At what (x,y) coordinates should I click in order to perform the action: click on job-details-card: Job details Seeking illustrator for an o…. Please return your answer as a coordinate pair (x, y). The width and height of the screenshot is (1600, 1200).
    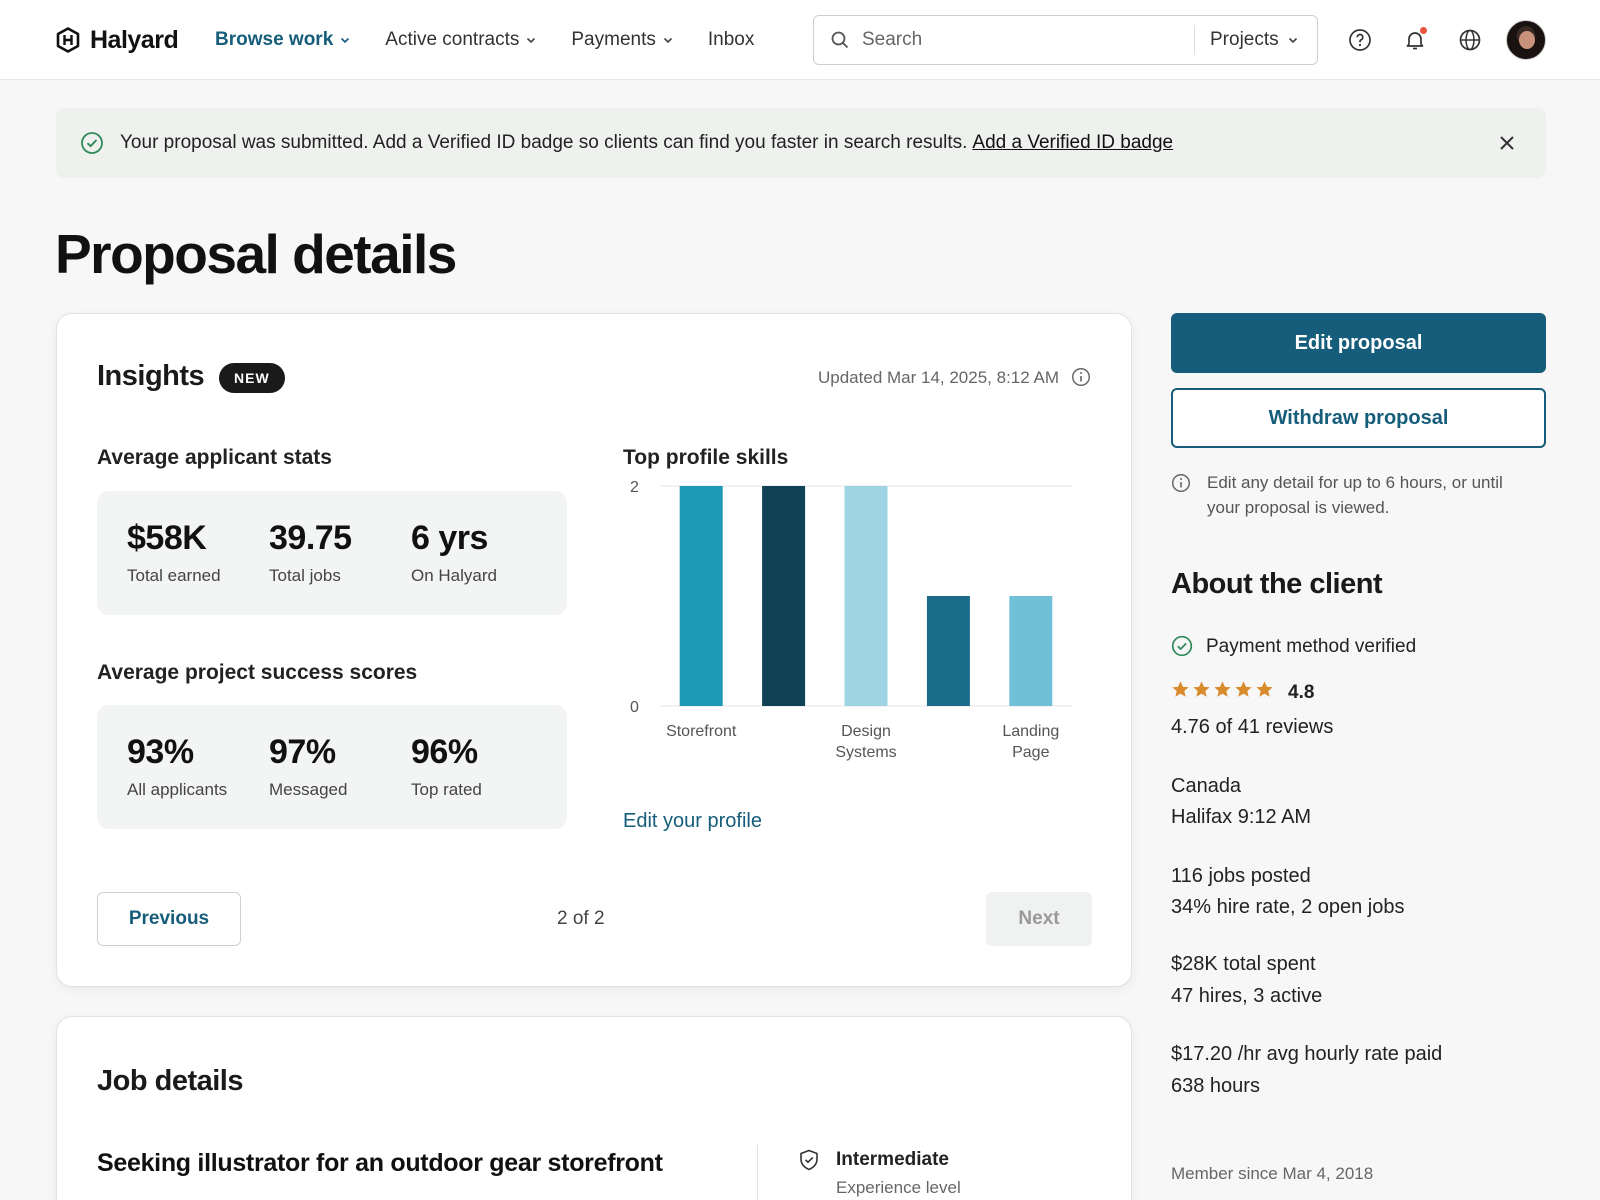
    Looking at the image, I should click on (594, 1108).